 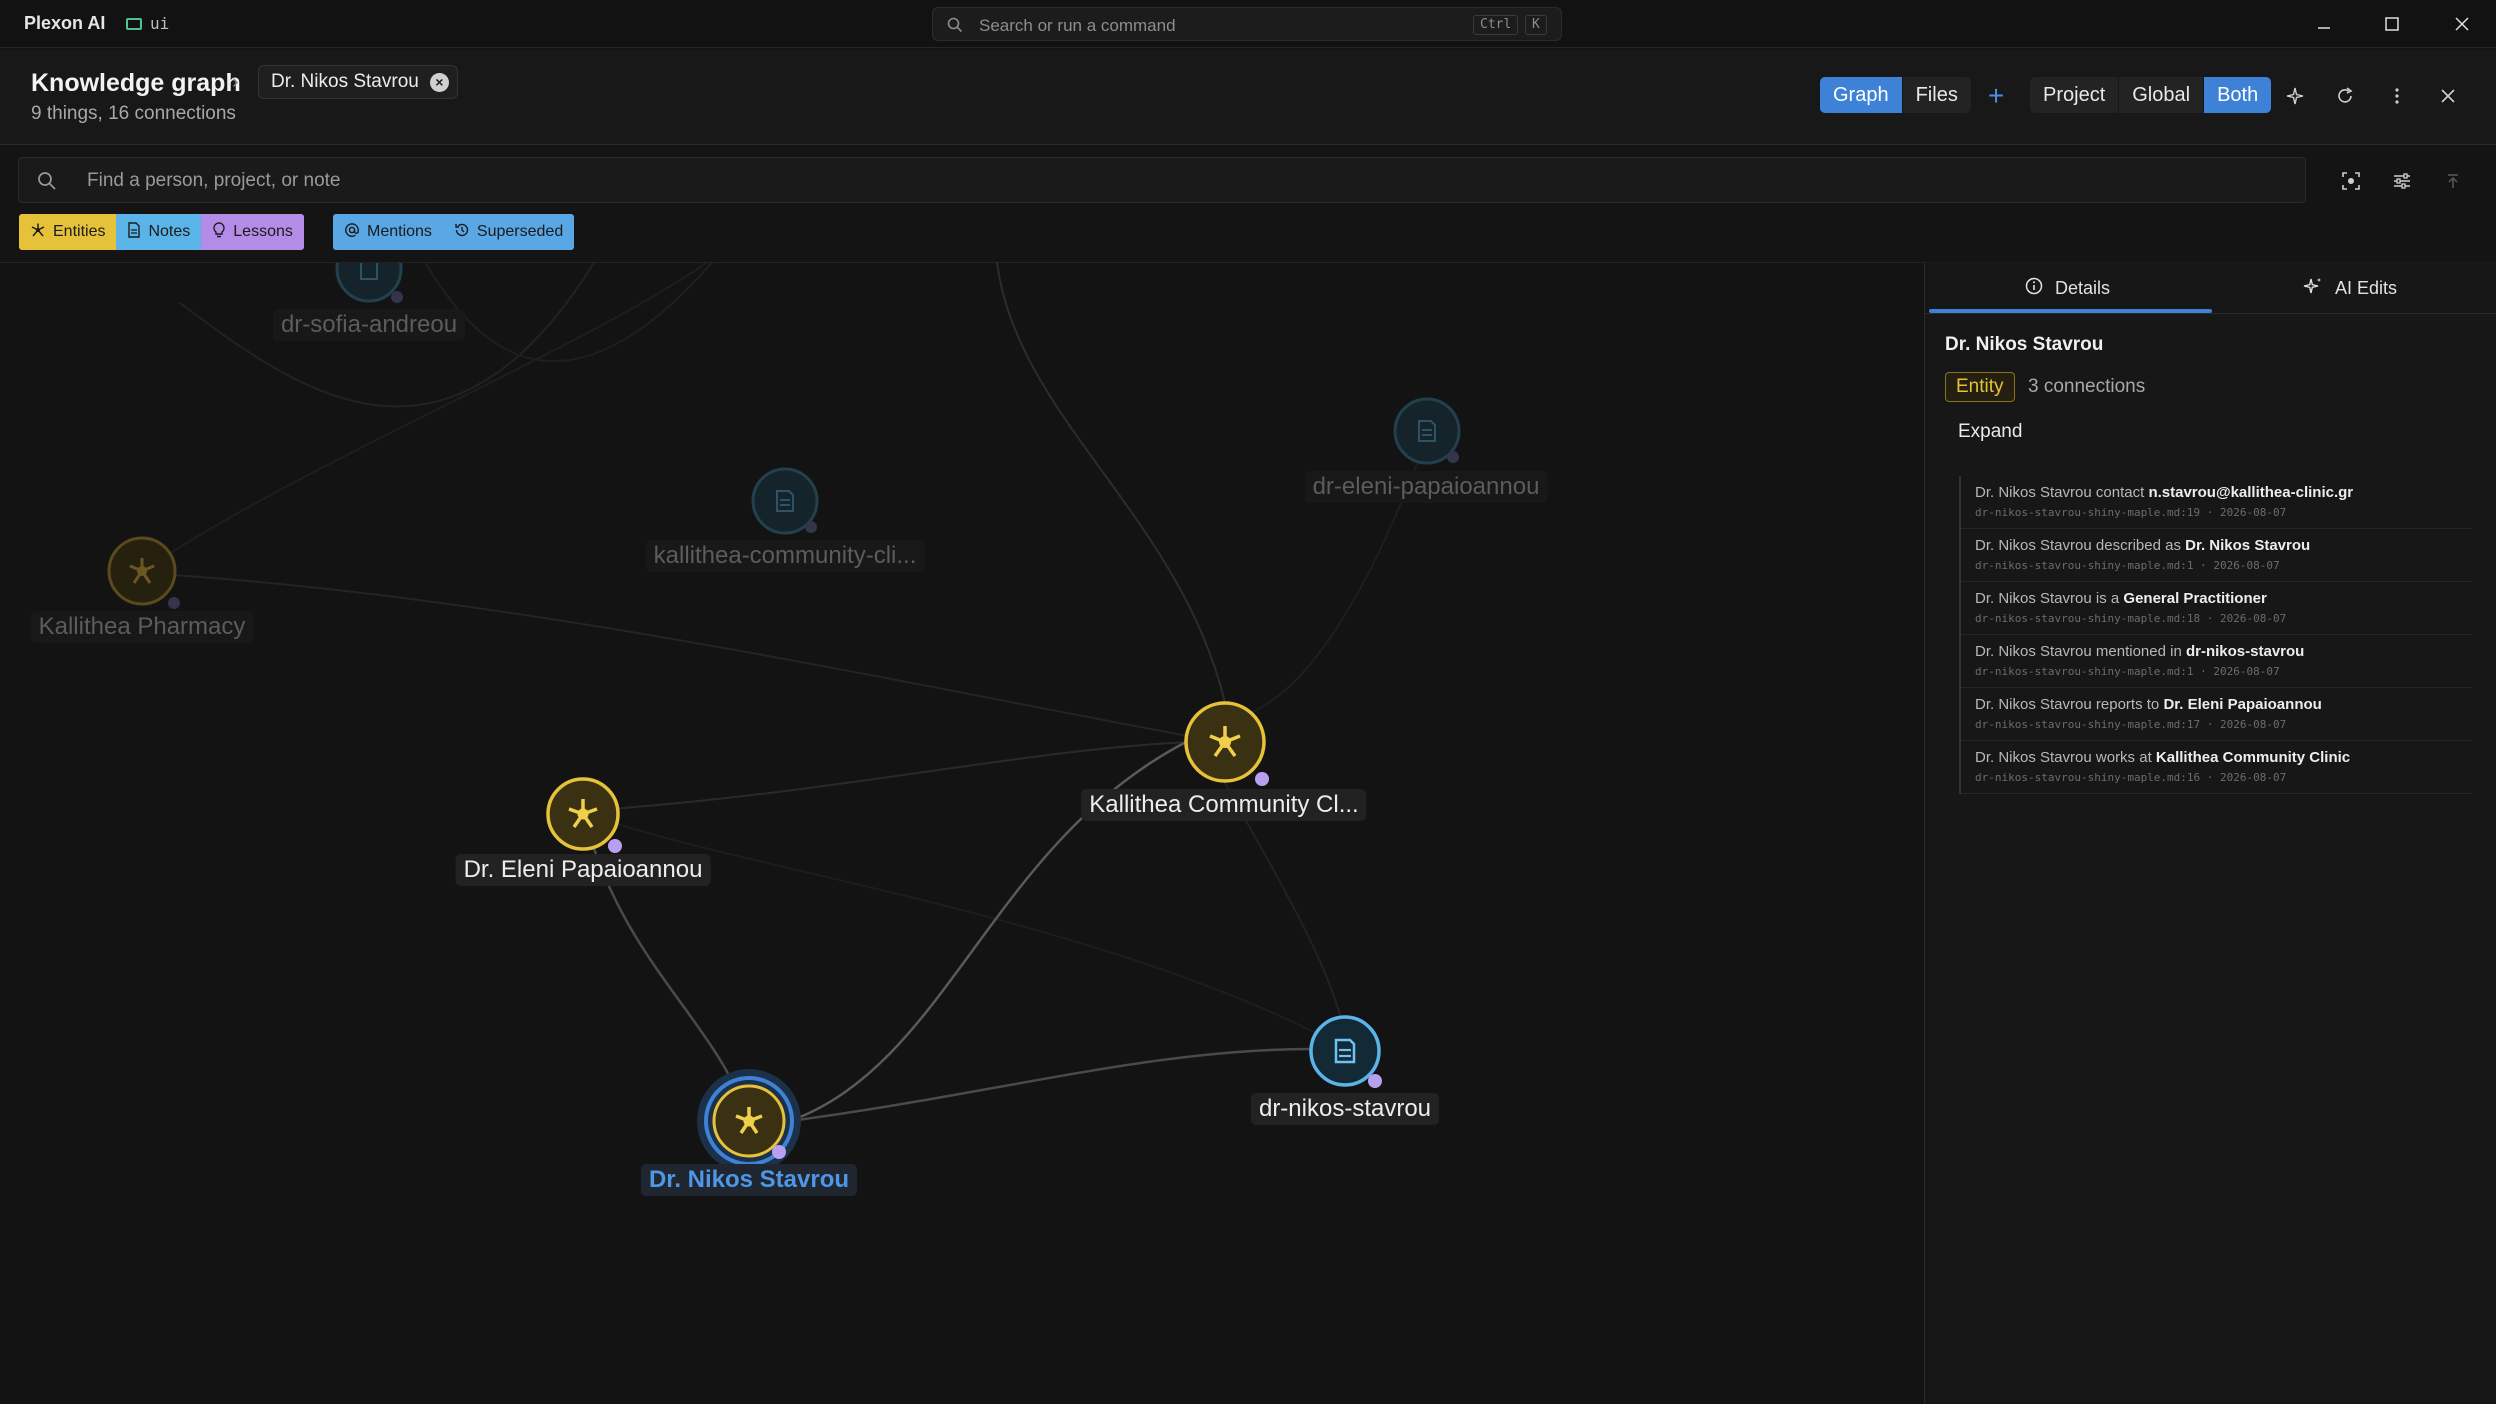 I want to click on search-icon, so click(x=955, y=27).